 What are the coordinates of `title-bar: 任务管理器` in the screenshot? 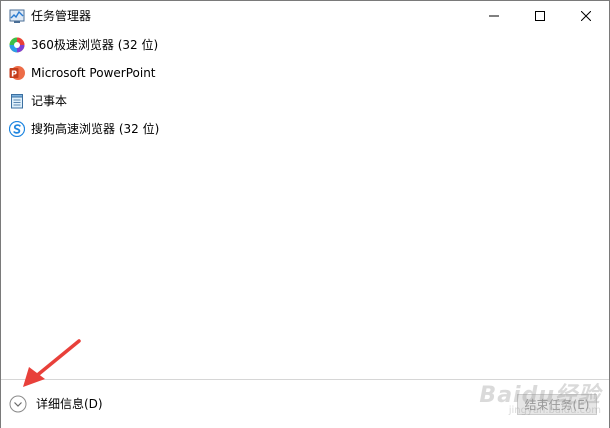 It's located at (305, 16).